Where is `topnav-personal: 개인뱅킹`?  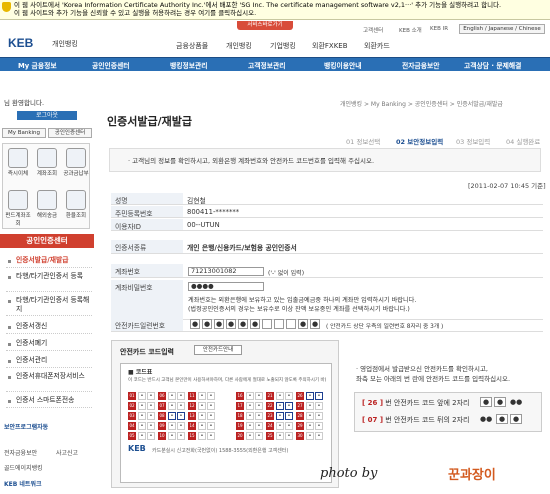 topnav-personal: 개인뱅킹 is located at coordinates (239, 46).